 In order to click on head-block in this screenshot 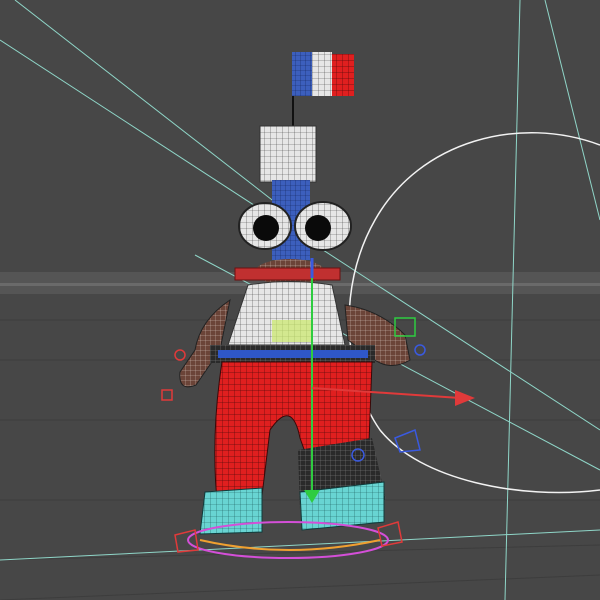, I will do `click(288, 154)`.